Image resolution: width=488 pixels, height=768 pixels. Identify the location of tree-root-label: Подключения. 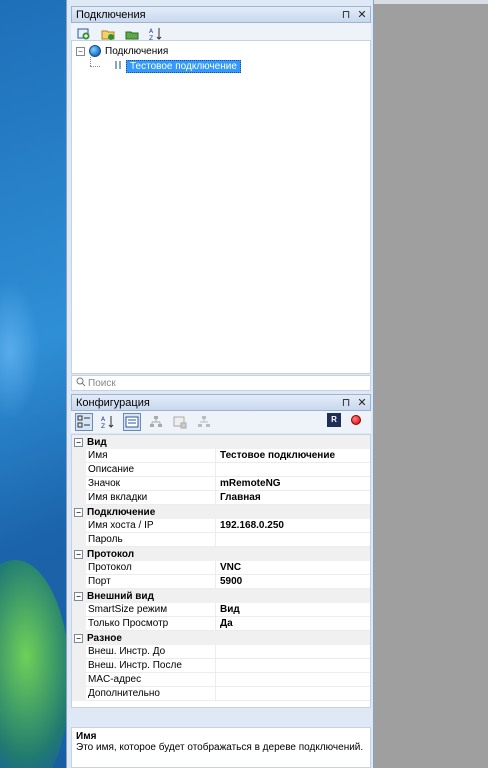
(137, 51).